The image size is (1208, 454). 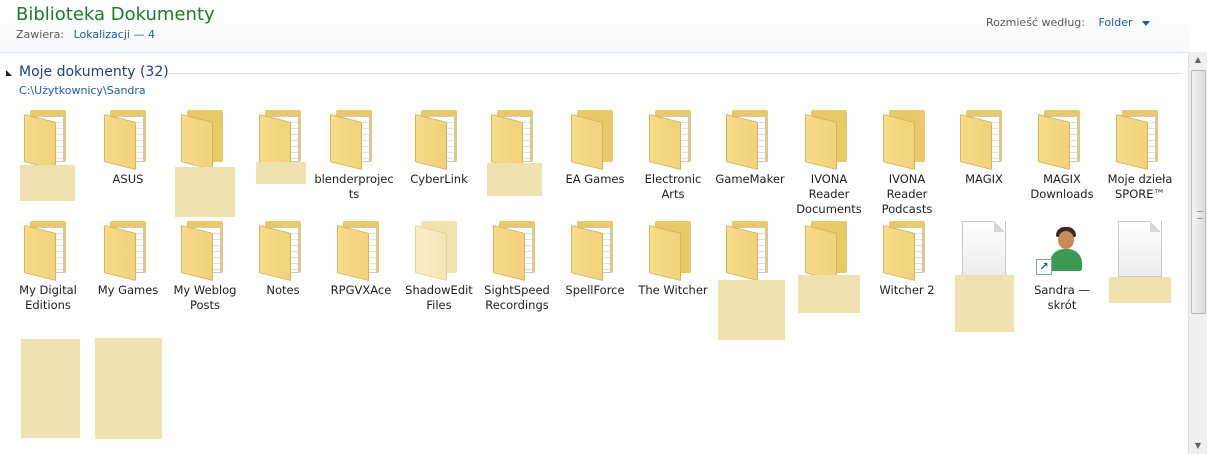 I want to click on folder-item: blenderprojects, so click(x=354, y=153).